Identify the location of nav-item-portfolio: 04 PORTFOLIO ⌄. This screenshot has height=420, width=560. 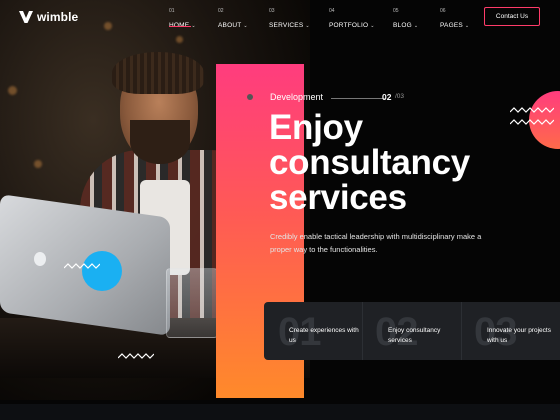
(351, 20).